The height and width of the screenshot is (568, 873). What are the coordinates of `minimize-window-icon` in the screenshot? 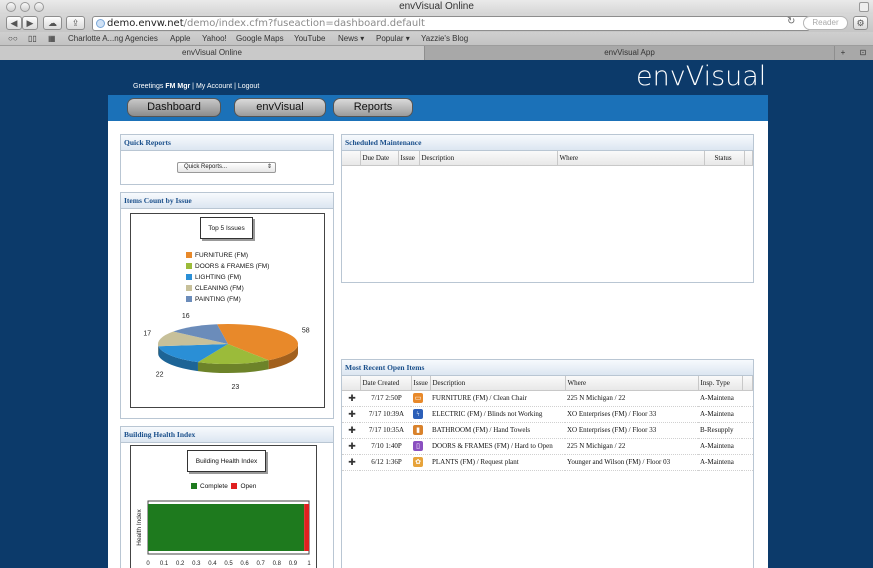 It's located at (25, 7).